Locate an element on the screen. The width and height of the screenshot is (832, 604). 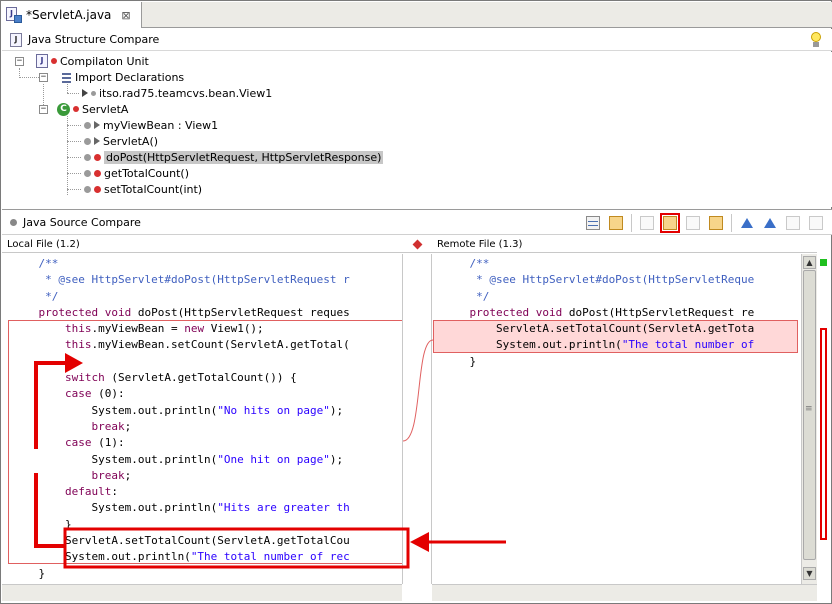
scroll-up-icon: ▲ is located at coordinates (809, 262).